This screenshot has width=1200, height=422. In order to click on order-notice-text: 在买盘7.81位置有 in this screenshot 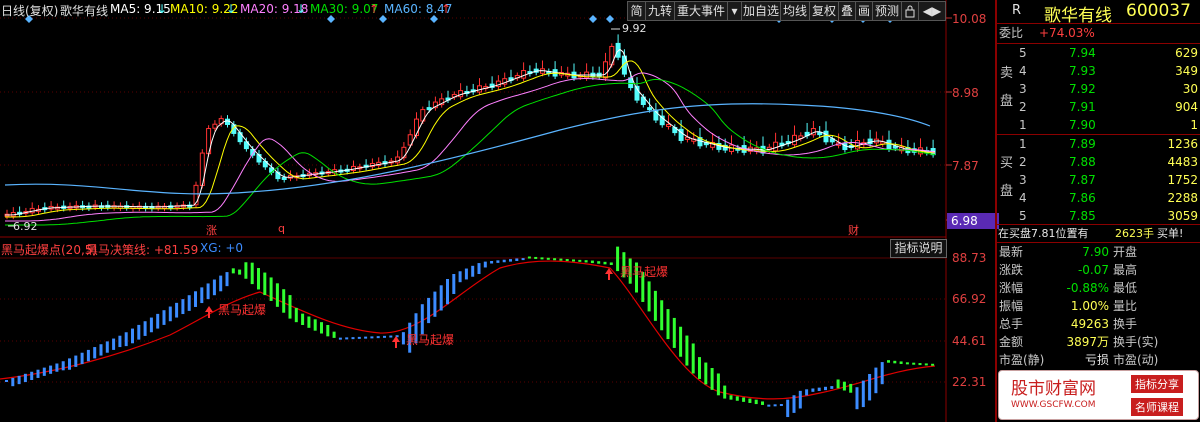, I will do `click(1043, 233)`.